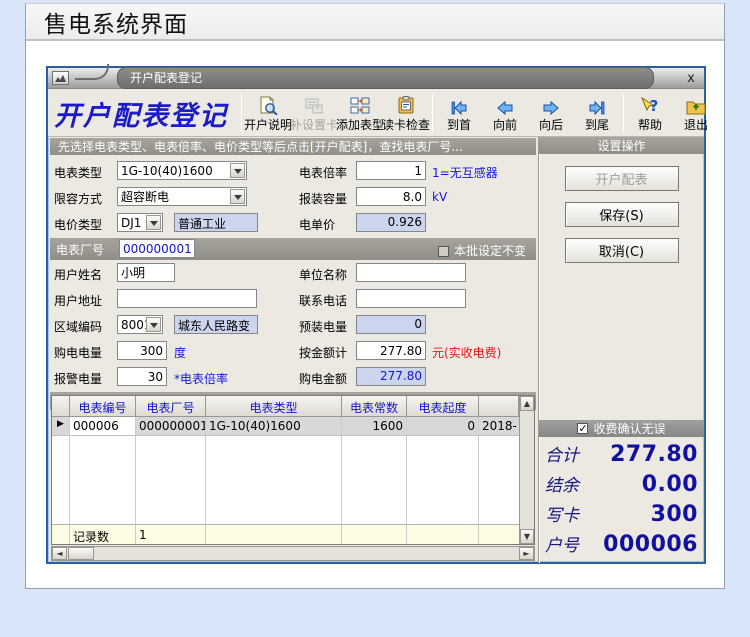  I want to click on purchase-kwh-input, so click(142, 350).